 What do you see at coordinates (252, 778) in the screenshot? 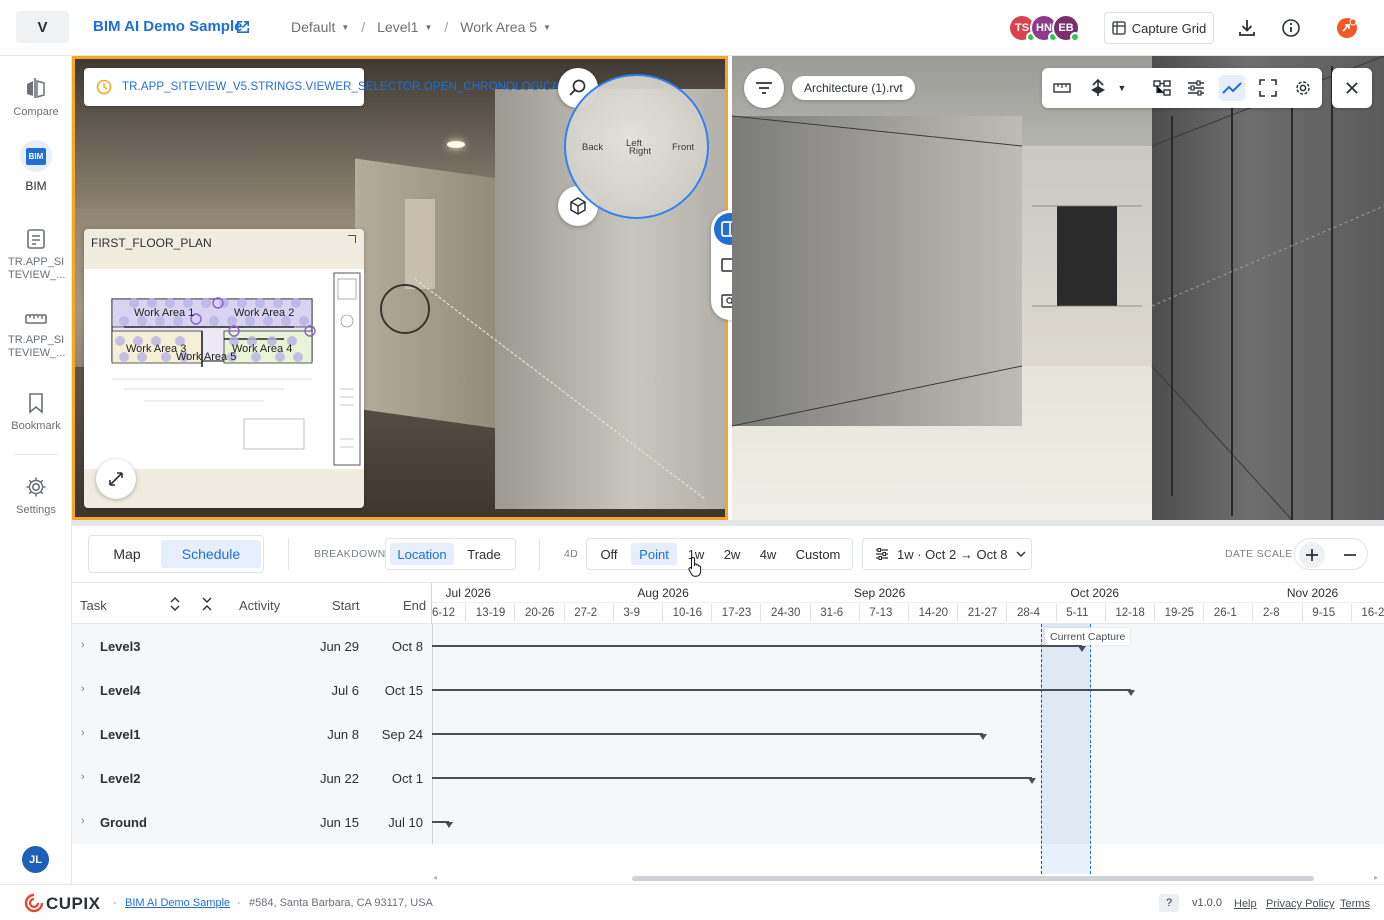
I see `table-row: › Level2 Jun 22 Oct 1` at bounding box center [252, 778].